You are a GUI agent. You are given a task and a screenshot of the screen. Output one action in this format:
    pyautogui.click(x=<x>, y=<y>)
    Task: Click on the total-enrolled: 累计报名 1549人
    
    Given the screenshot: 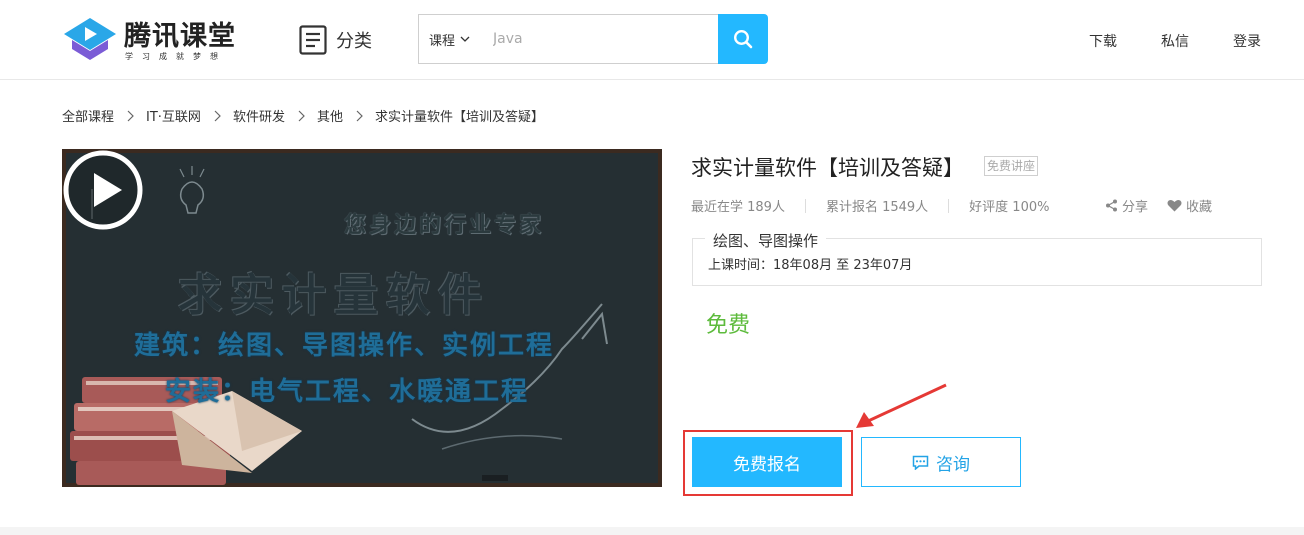 What is the action you would take?
    pyautogui.click(x=877, y=207)
    